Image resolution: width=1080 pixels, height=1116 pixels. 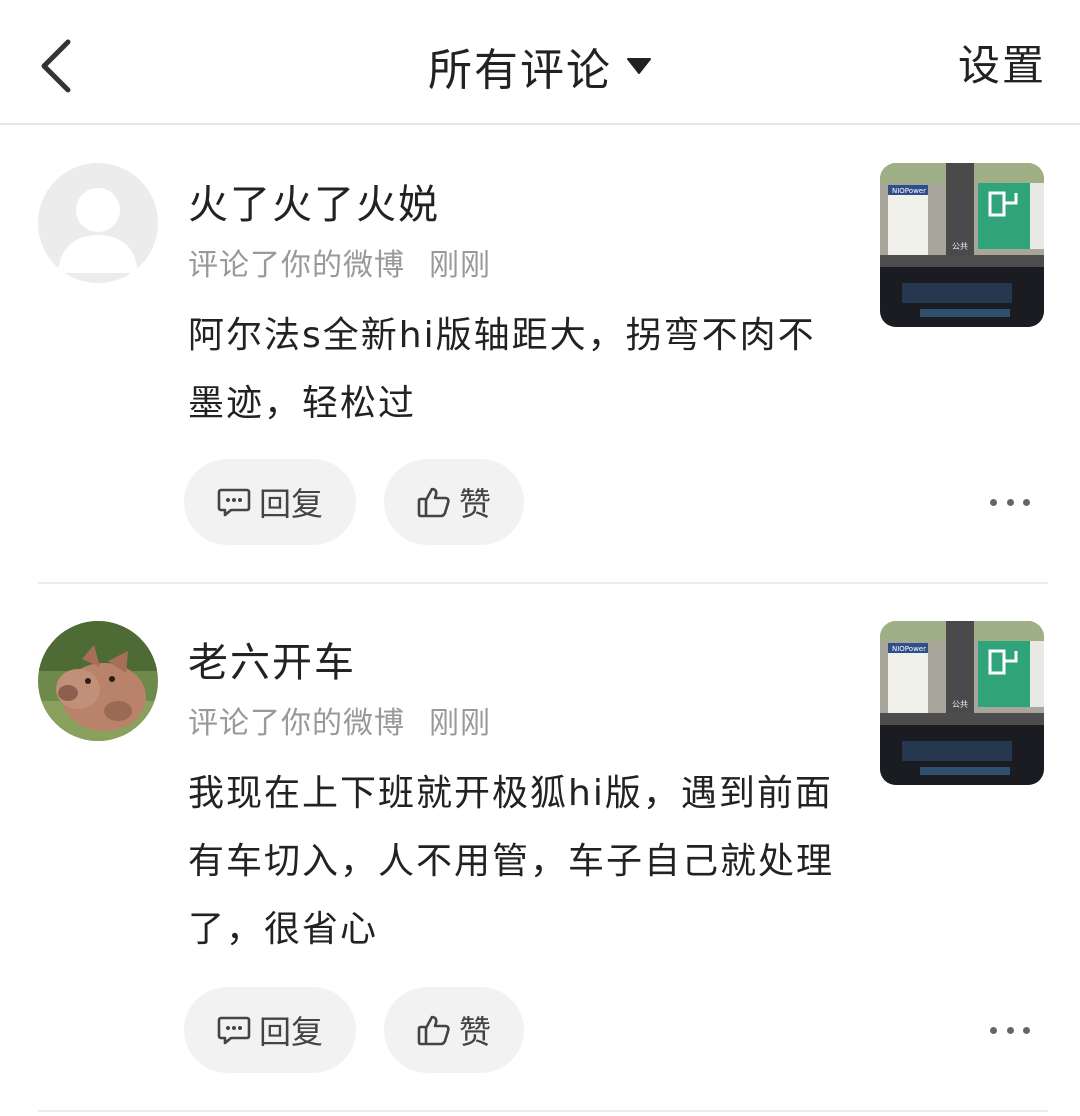 What do you see at coordinates (518, 370) in the screenshot?
I see `comment-text: 阿尔法s全新hi版轴距大，拐弯不肉不墨迹，轻松过` at bounding box center [518, 370].